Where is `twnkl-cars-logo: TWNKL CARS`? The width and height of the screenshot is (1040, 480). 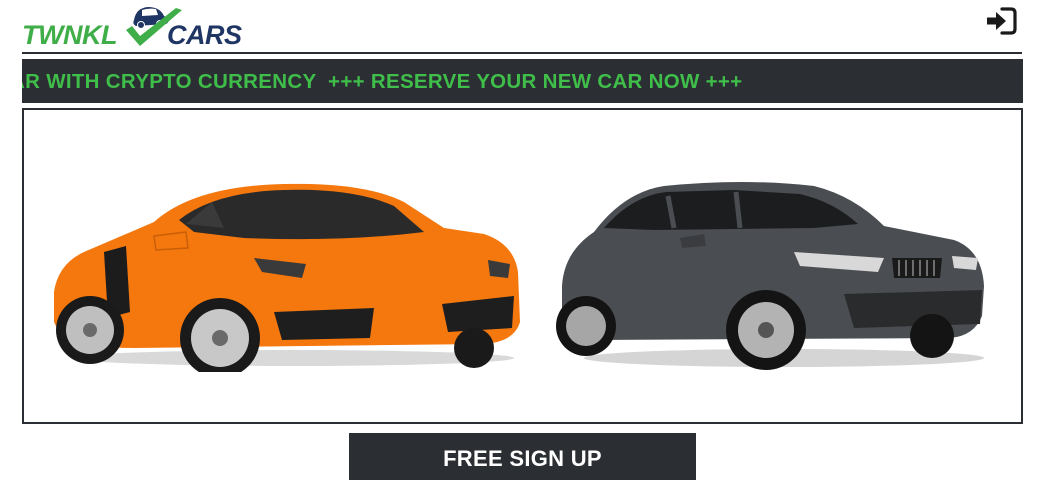
twnkl-cars-logo: TWNKL CARS is located at coordinates (137, 27).